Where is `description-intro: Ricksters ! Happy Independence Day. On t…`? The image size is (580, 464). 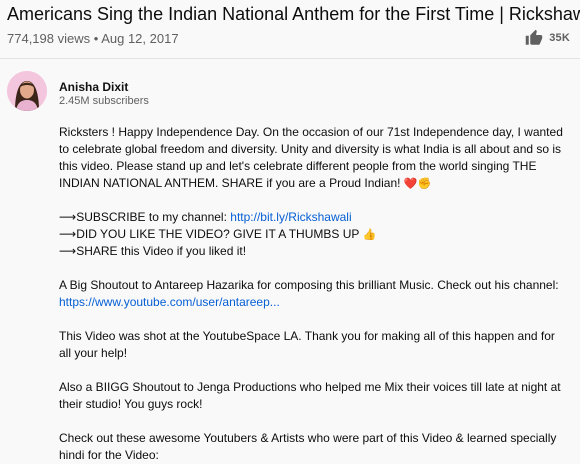
description-intro: Ricksters ! Happy Independence Day. On t… is located at coordinates (314, 158).